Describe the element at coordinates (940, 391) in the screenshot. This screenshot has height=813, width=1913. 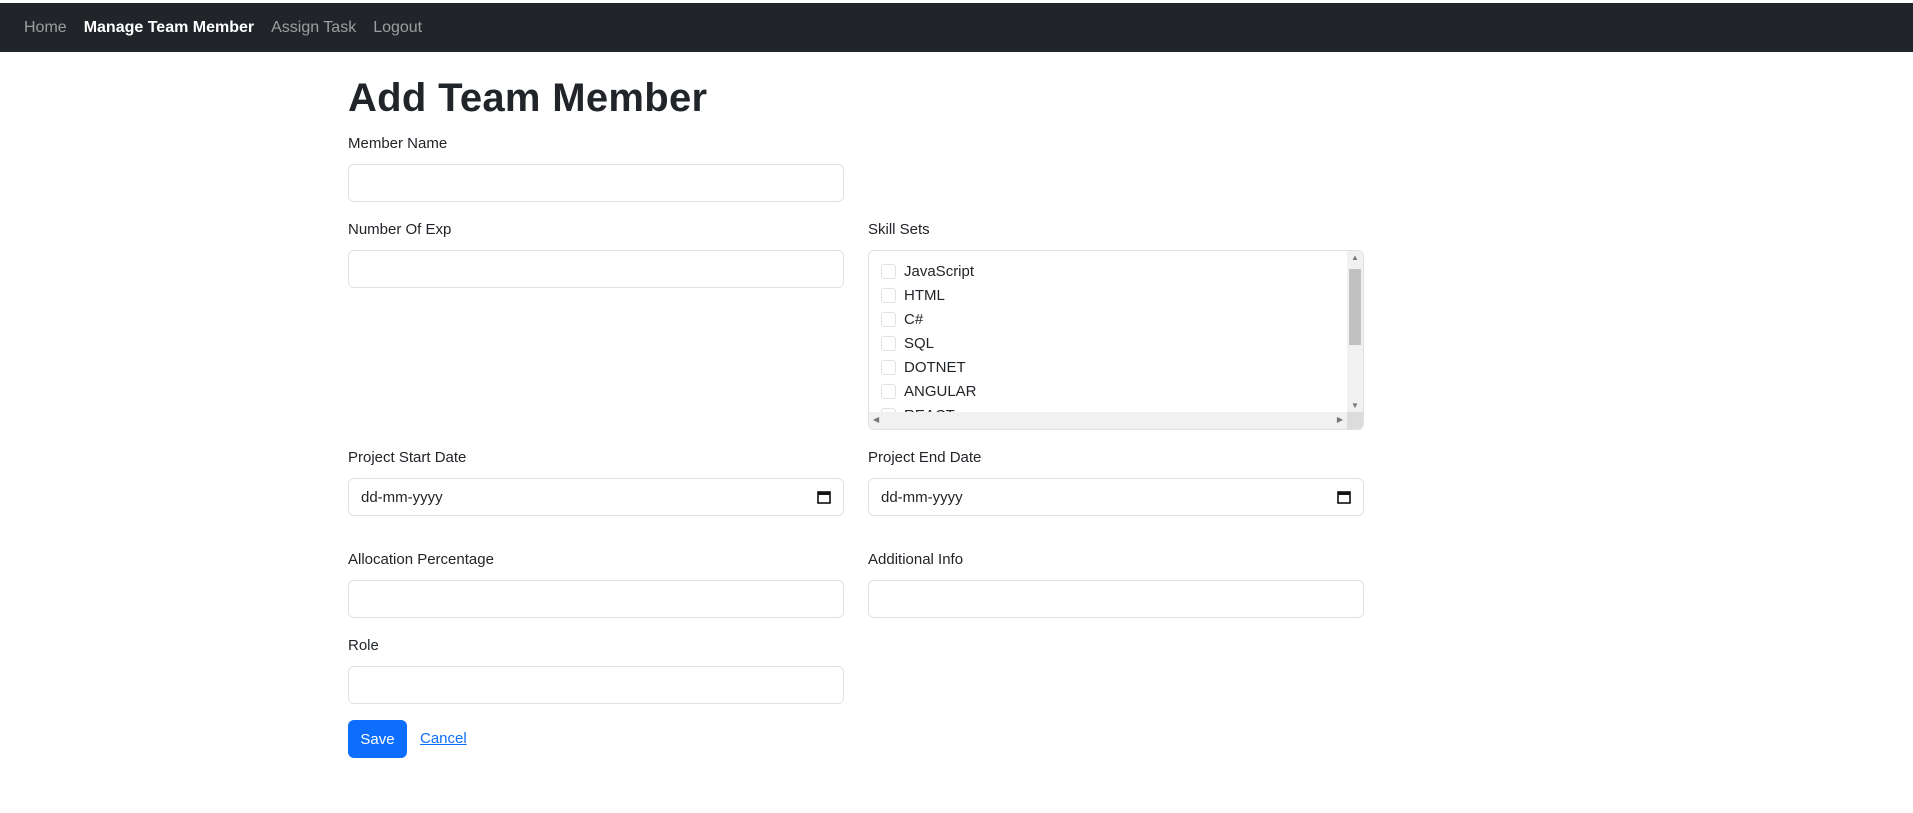
I see `skill-option-label: ANGULAR` at that location.